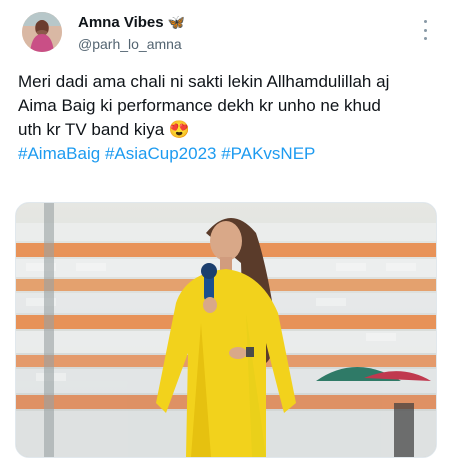  Describe the element at coordinates (121, 22) in the screenshot. I see `display-name: Amna Vibes` at that location.